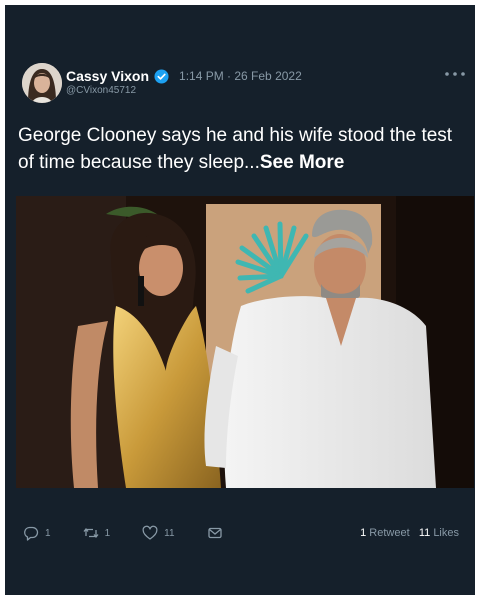 This screenshot has height=600, width=480. I want to click on retweet-button: 1, so click(97, 533).